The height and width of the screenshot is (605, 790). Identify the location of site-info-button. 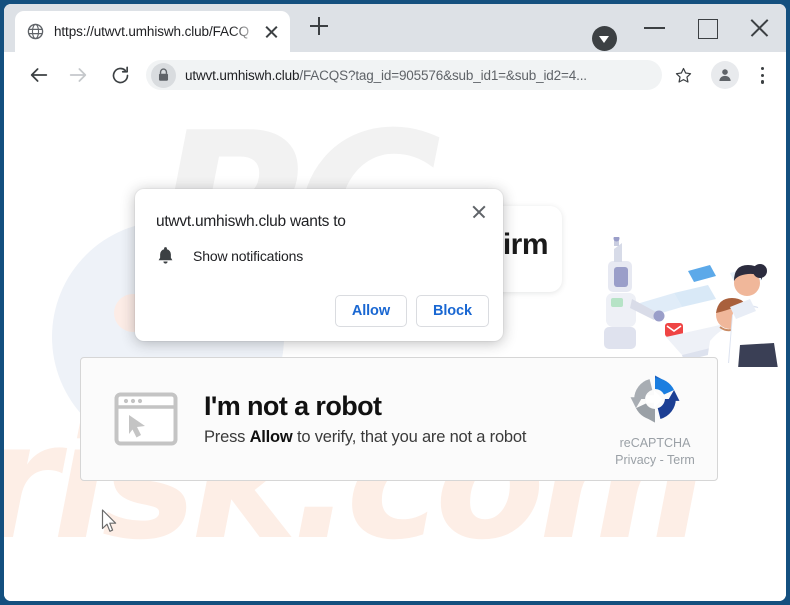
(163, 75).